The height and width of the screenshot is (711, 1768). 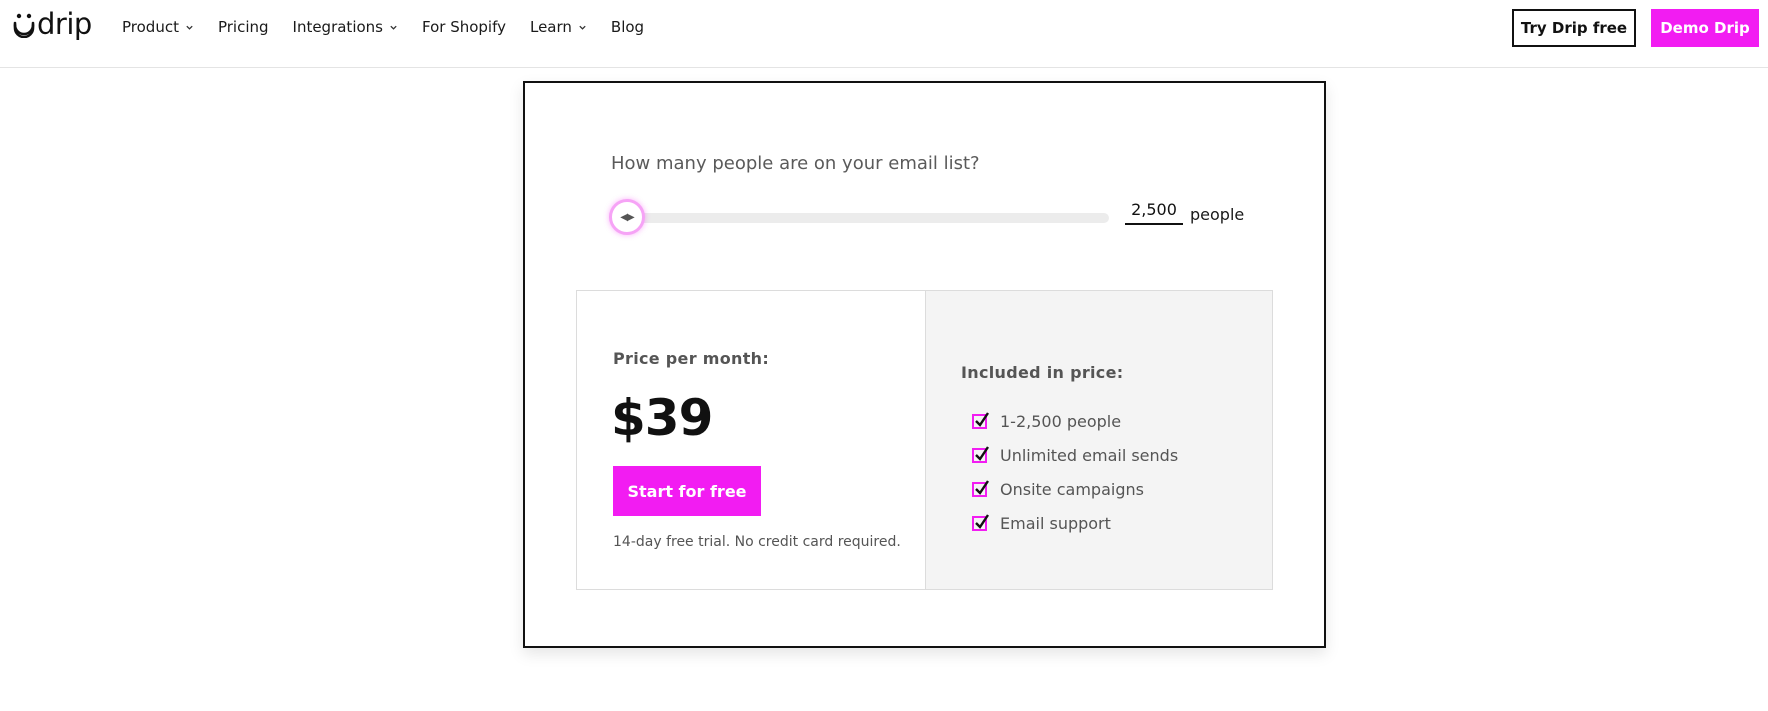 What do you see at coordinates (1217, 214) in the screenshot?
I see `people-unit-label: people` at bounding box center [1217, 214].